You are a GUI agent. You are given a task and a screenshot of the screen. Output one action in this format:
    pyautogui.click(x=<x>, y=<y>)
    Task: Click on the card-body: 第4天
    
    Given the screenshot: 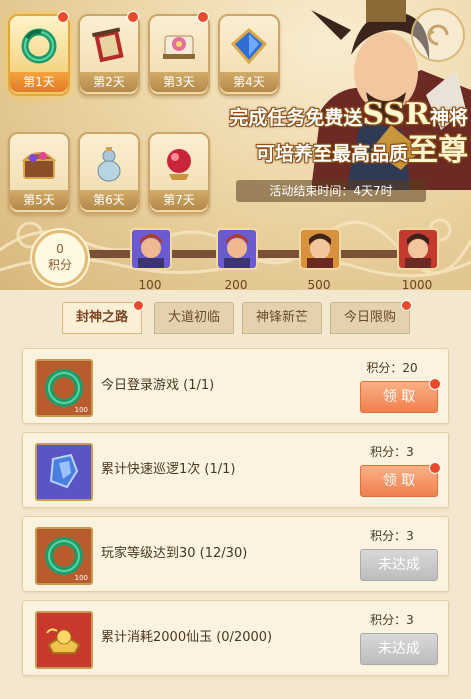 What is the action you would take?
    pyautogui.click(x=249, y=55)
    